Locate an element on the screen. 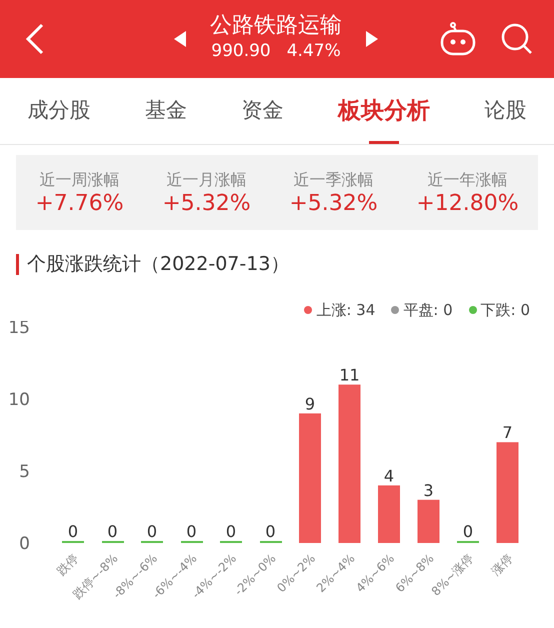  data-label: 4 is located at coordinates (389, 476).